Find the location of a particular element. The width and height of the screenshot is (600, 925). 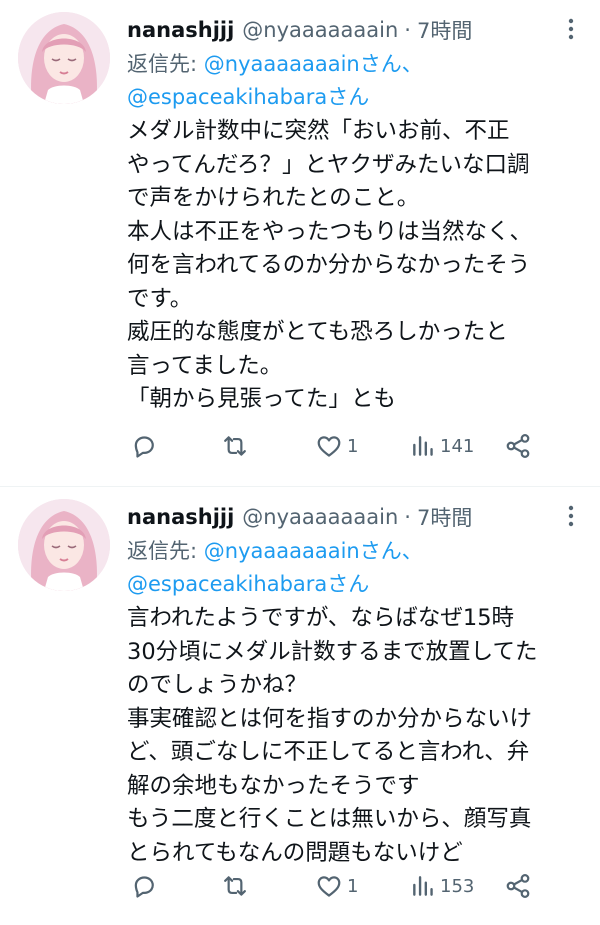

action-bar: 1 153 is located at coordinates (334, 886).